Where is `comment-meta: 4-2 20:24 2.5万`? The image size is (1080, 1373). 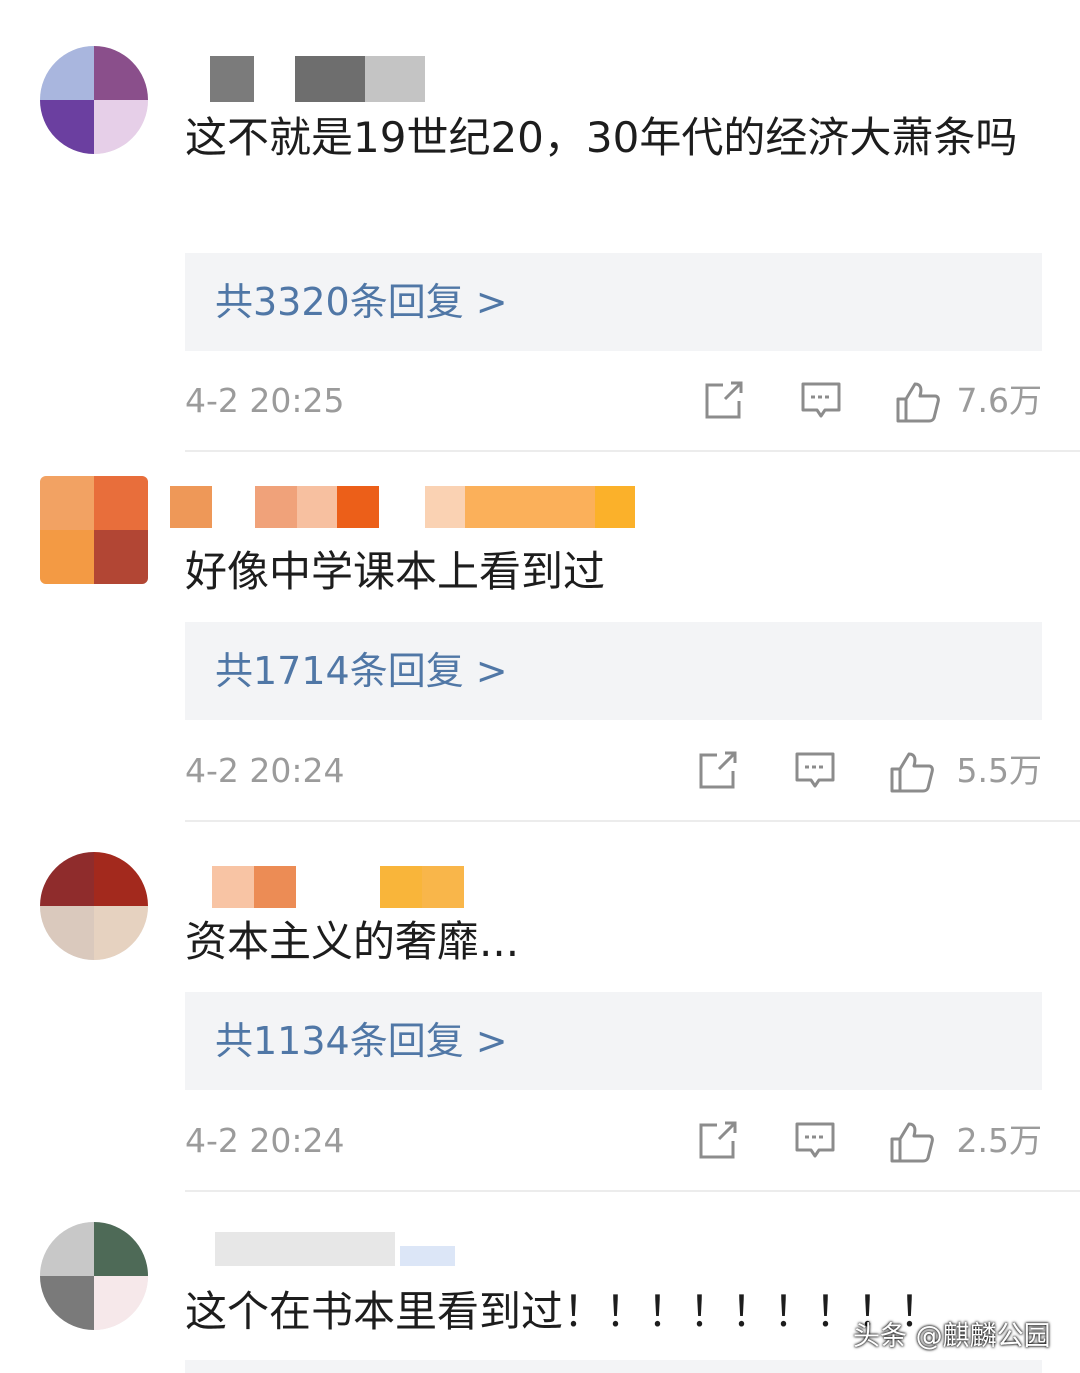
comment-meta: 4-2 20:24 2.5万 is located at coordinates (613, 1141).